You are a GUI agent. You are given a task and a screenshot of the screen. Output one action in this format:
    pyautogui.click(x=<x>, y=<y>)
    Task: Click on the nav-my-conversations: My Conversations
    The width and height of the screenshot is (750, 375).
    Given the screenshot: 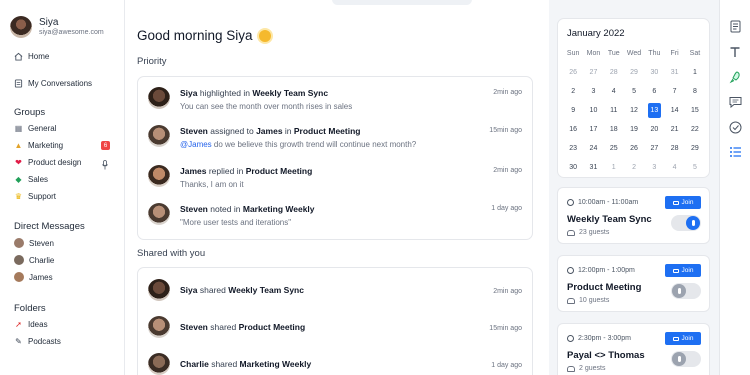 What is the action you would take?
    pyautogui.click(x=53, y=83)
    